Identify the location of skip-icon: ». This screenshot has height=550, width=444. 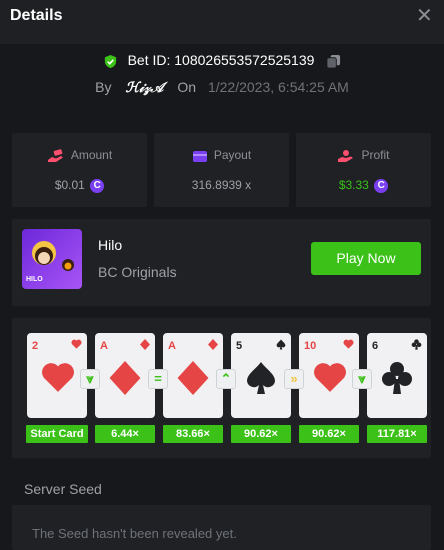
(294, 379).